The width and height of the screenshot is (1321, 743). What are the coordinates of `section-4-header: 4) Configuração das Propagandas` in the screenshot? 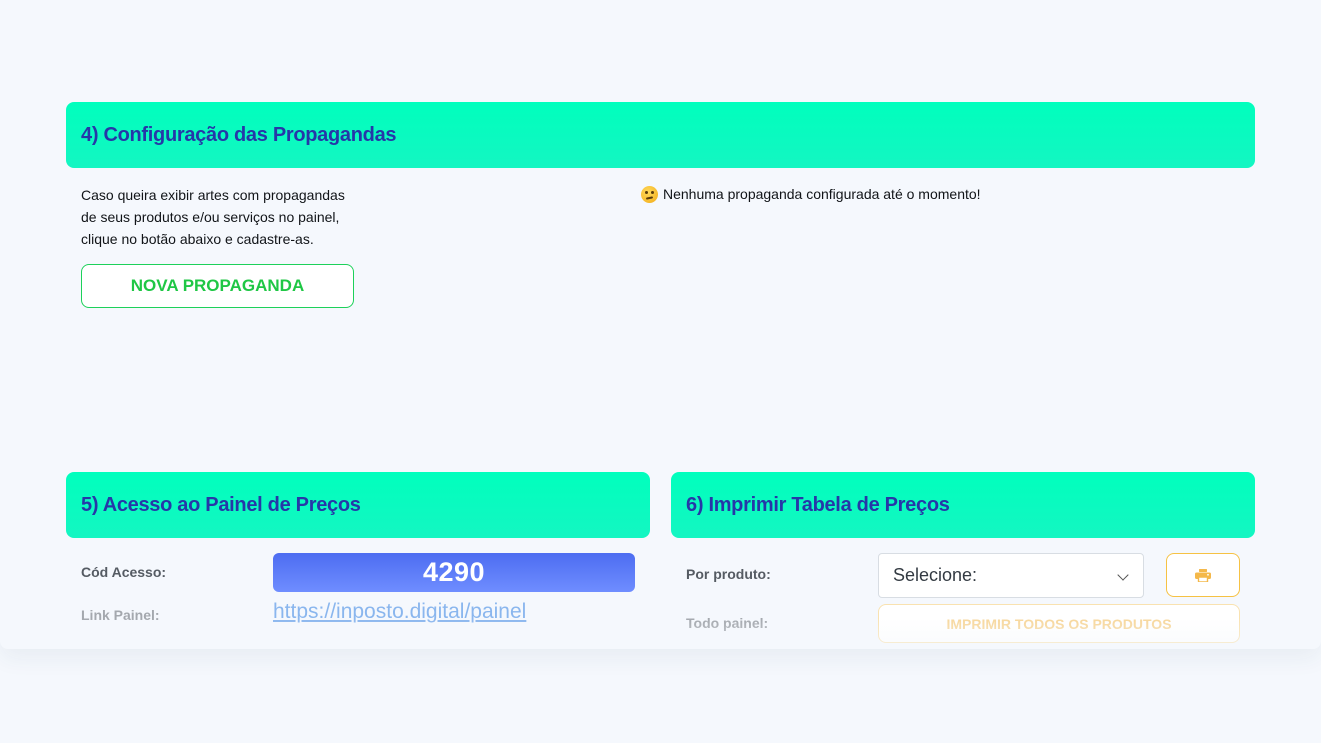 It's located at (660, 135).